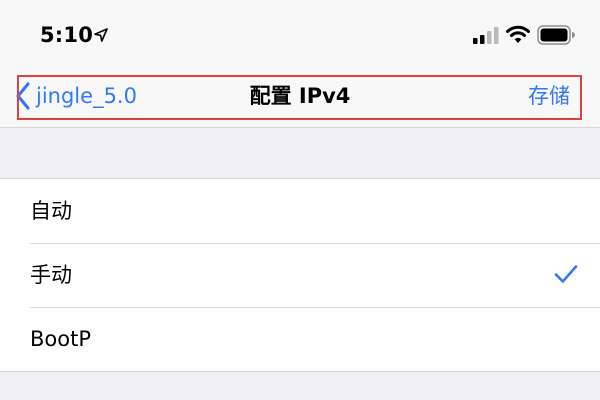  I want to click on save-button: 存储, so click(549, 96).